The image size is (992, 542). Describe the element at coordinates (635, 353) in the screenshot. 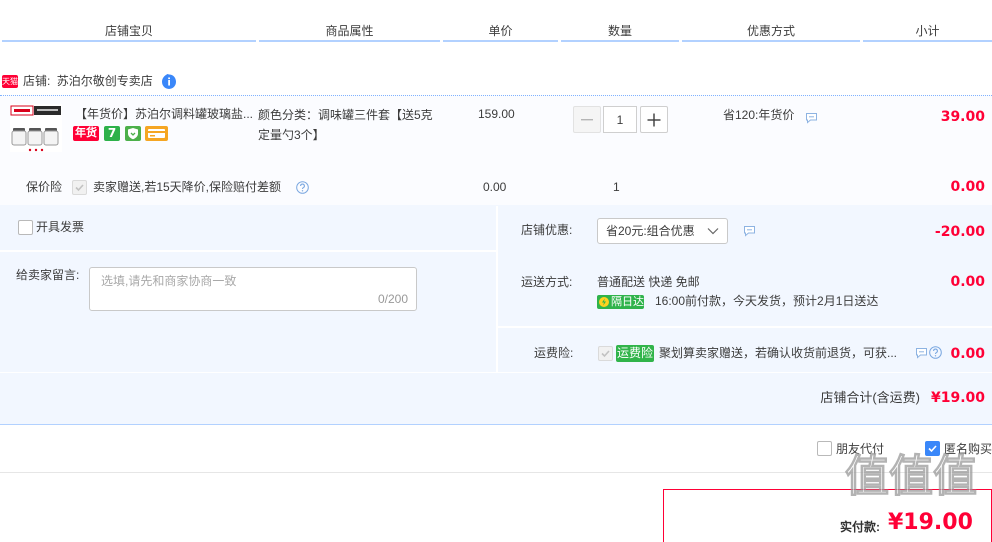

I see `freight-insurance-badge: 运费险` at that location.